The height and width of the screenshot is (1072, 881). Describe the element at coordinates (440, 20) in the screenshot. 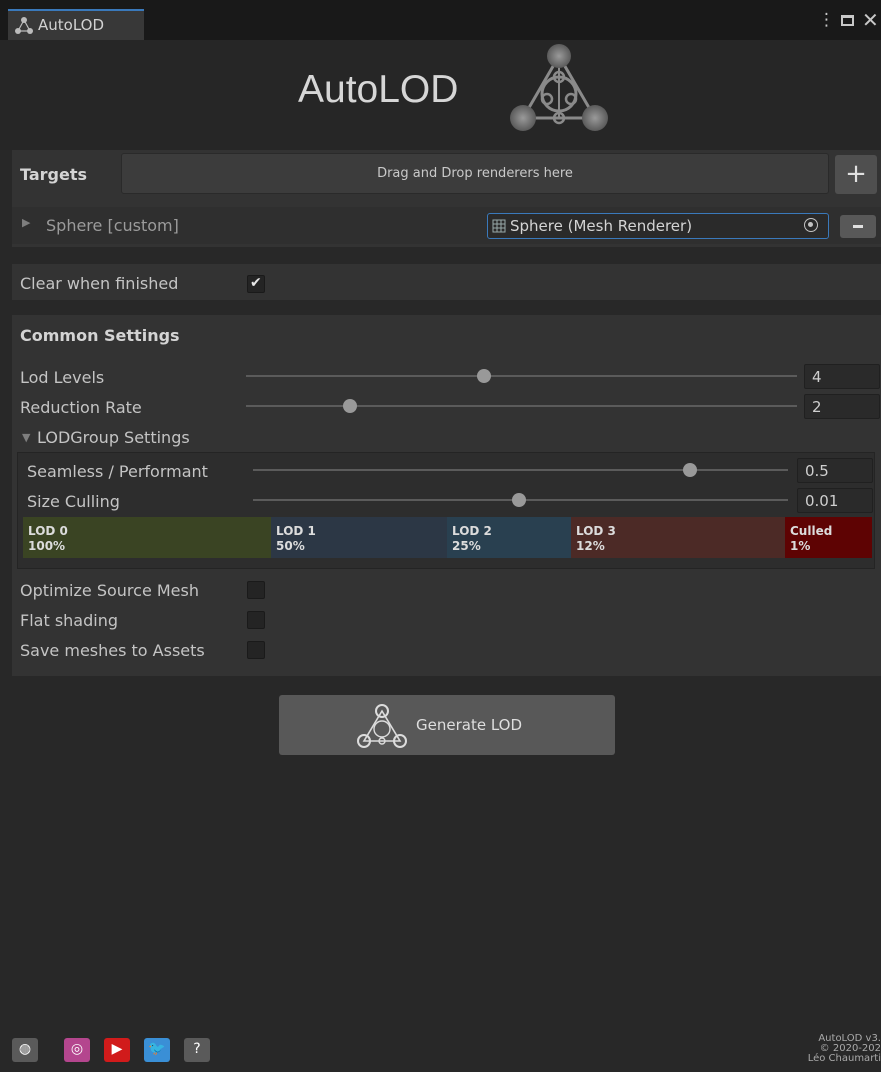

I see `tab-bar: AutoLOD ⋮ ✕` at that location.